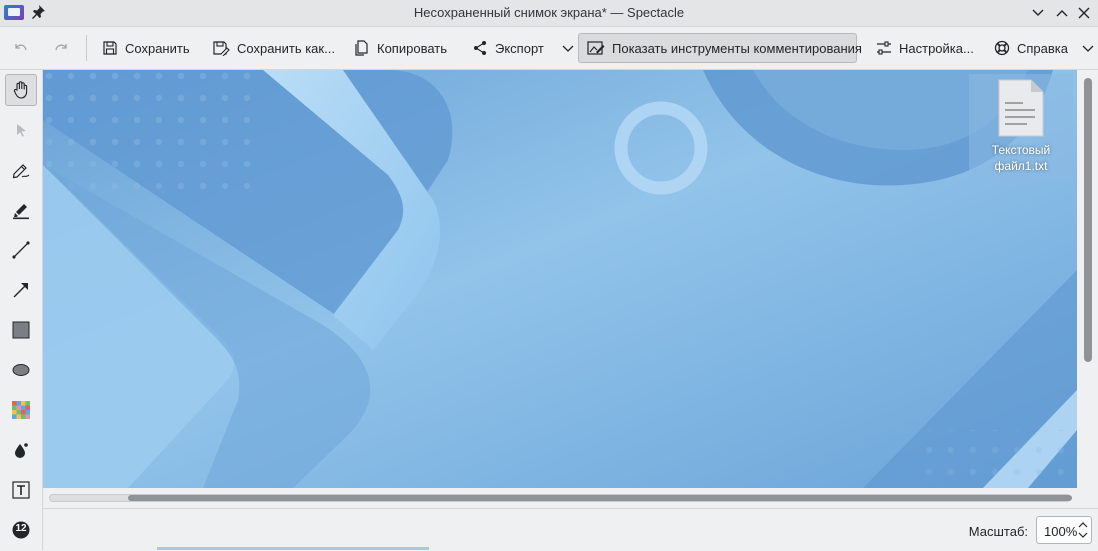 The height and width of the screenshot is (551, 1098). Describe the element at coordinates (1021, 150) in the screenshot. I see `desktop-file-label-line1: Текстовый` at that location.